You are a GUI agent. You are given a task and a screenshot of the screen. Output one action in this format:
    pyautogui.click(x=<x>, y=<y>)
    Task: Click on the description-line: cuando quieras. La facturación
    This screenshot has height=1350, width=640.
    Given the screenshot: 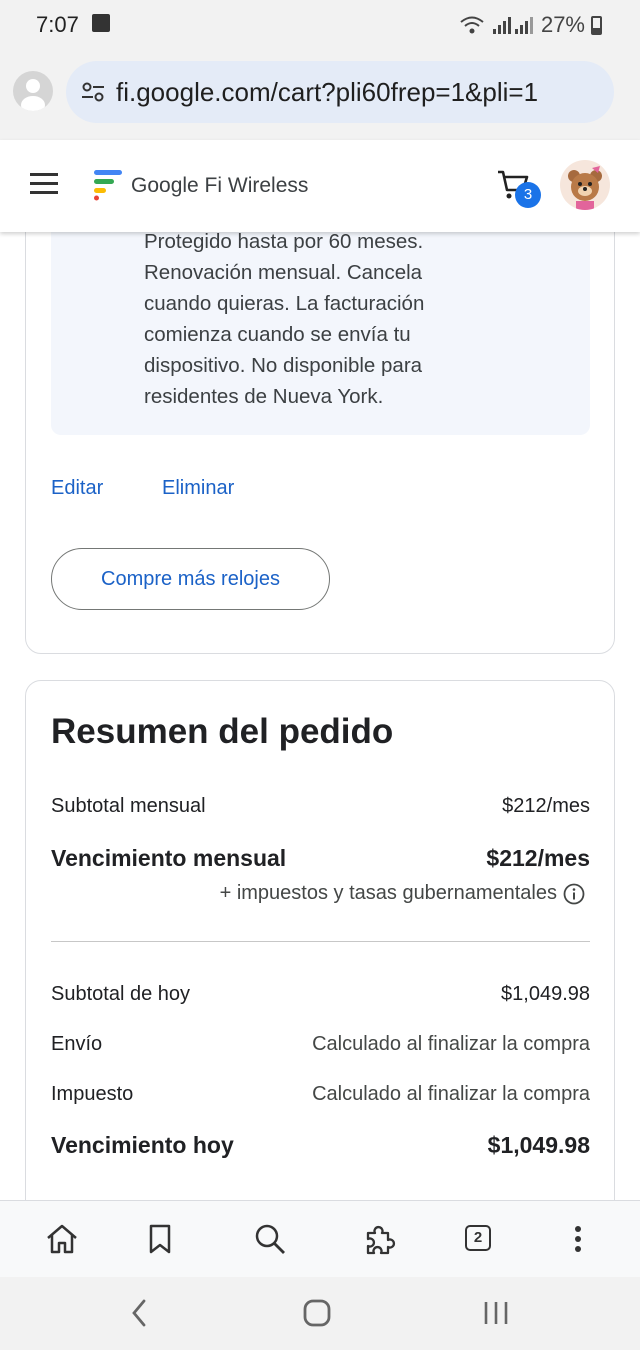 What is the action you would take?
    pyautogui.click(x=284, y=303)
    